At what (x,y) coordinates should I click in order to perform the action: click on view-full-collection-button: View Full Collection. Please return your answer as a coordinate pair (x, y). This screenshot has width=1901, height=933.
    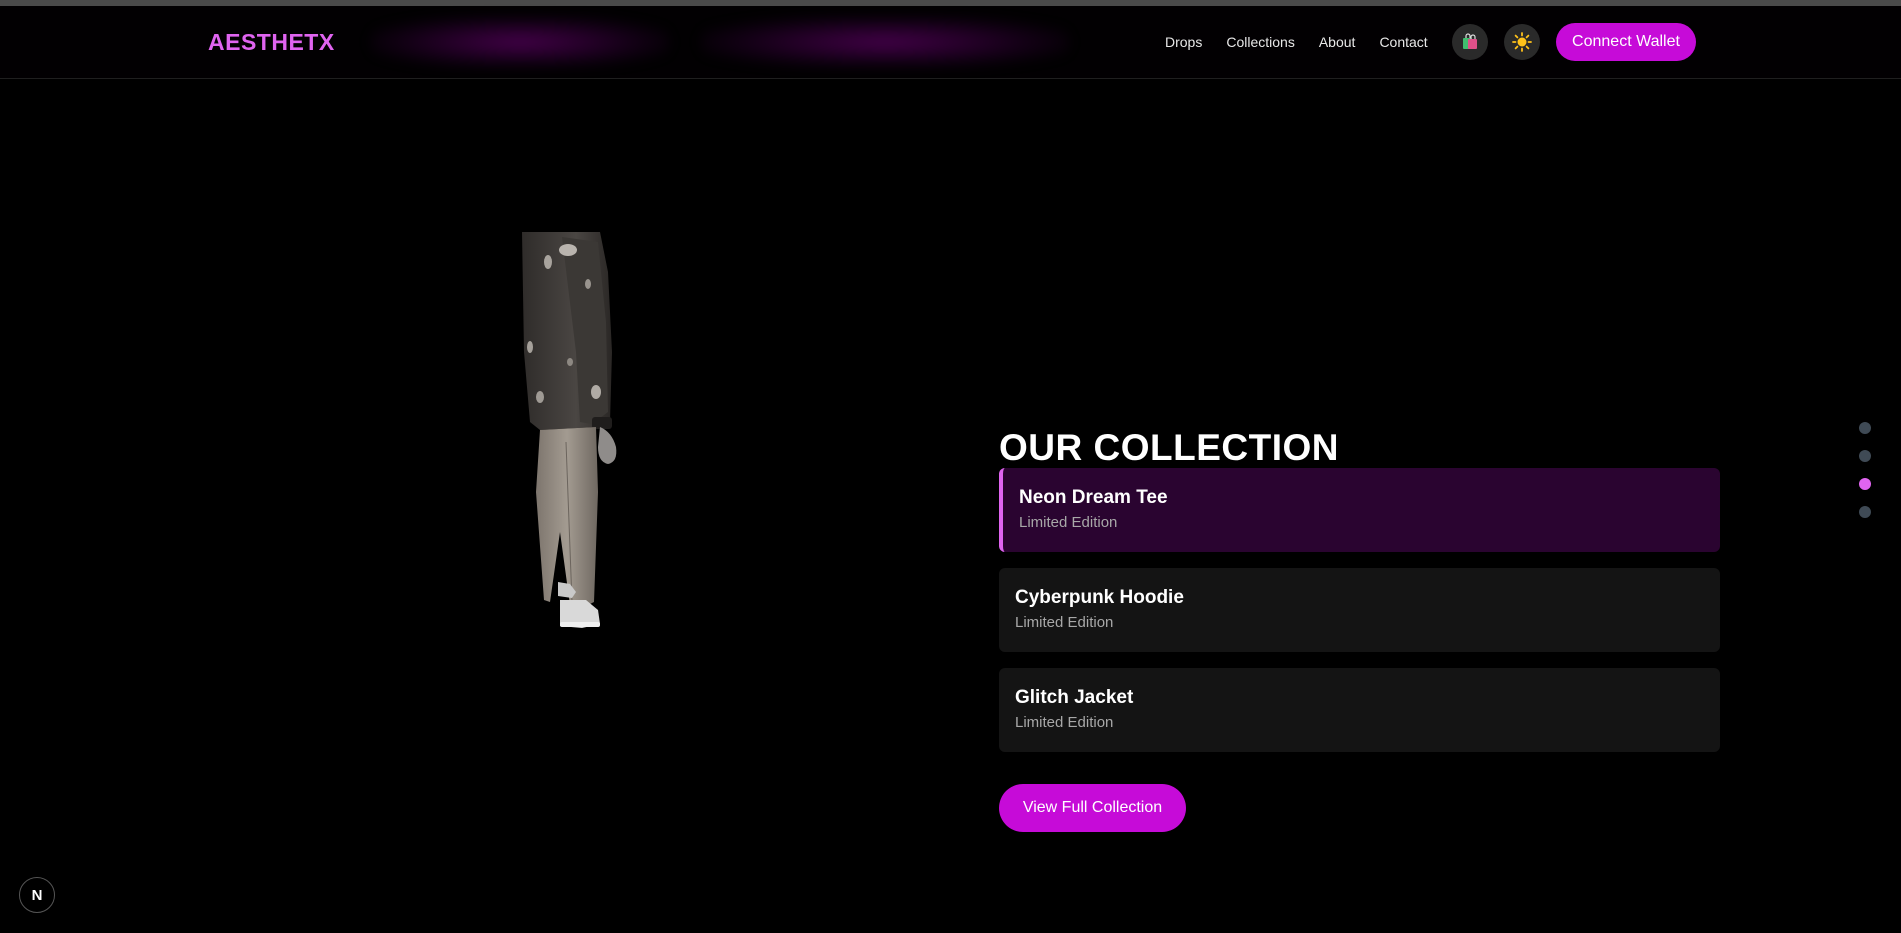
    Looking at the image, I should click on (1092, 808).